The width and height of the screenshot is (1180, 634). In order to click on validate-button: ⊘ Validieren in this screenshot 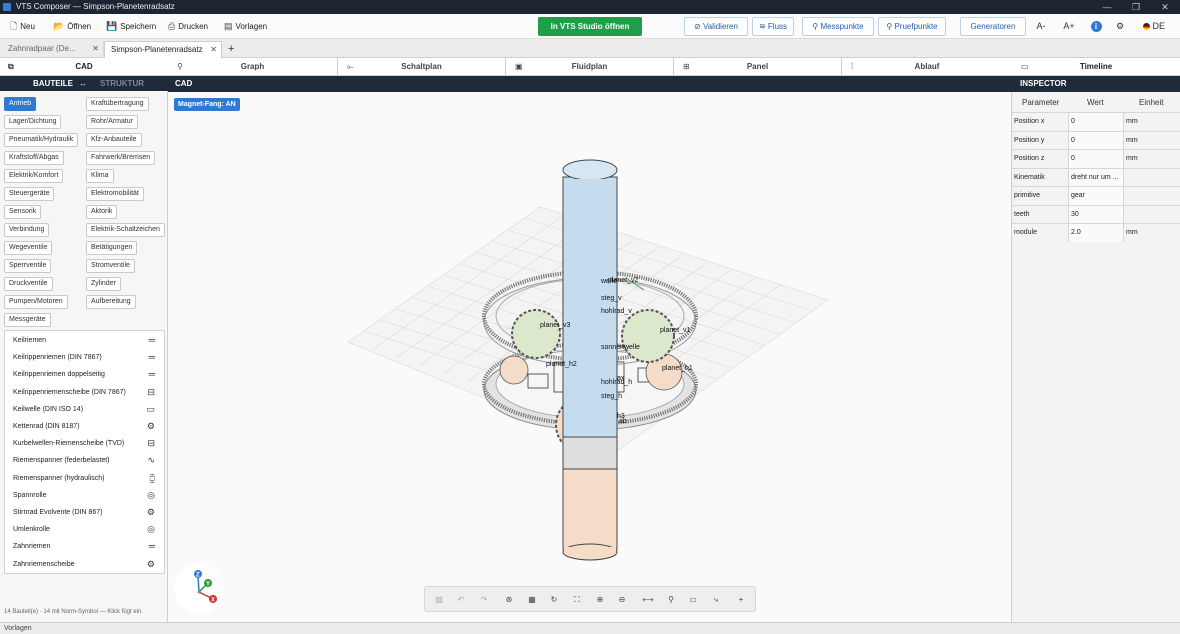, I will do `click(716, 26)`.